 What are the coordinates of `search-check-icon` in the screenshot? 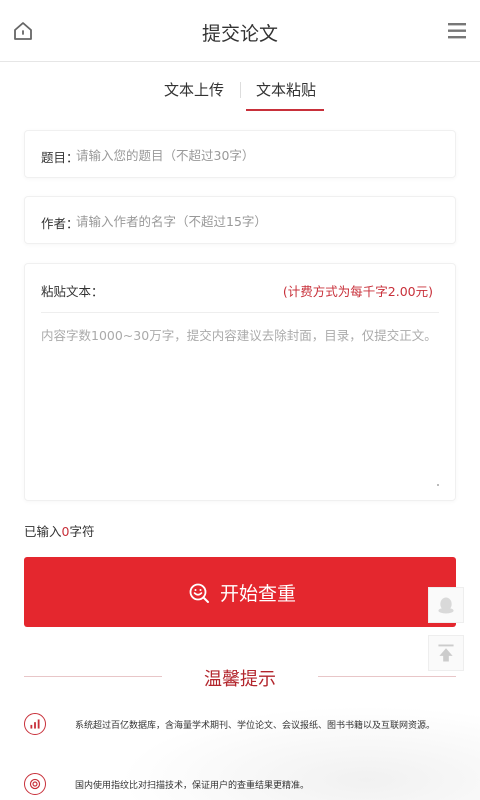 It's located at (199, 593).